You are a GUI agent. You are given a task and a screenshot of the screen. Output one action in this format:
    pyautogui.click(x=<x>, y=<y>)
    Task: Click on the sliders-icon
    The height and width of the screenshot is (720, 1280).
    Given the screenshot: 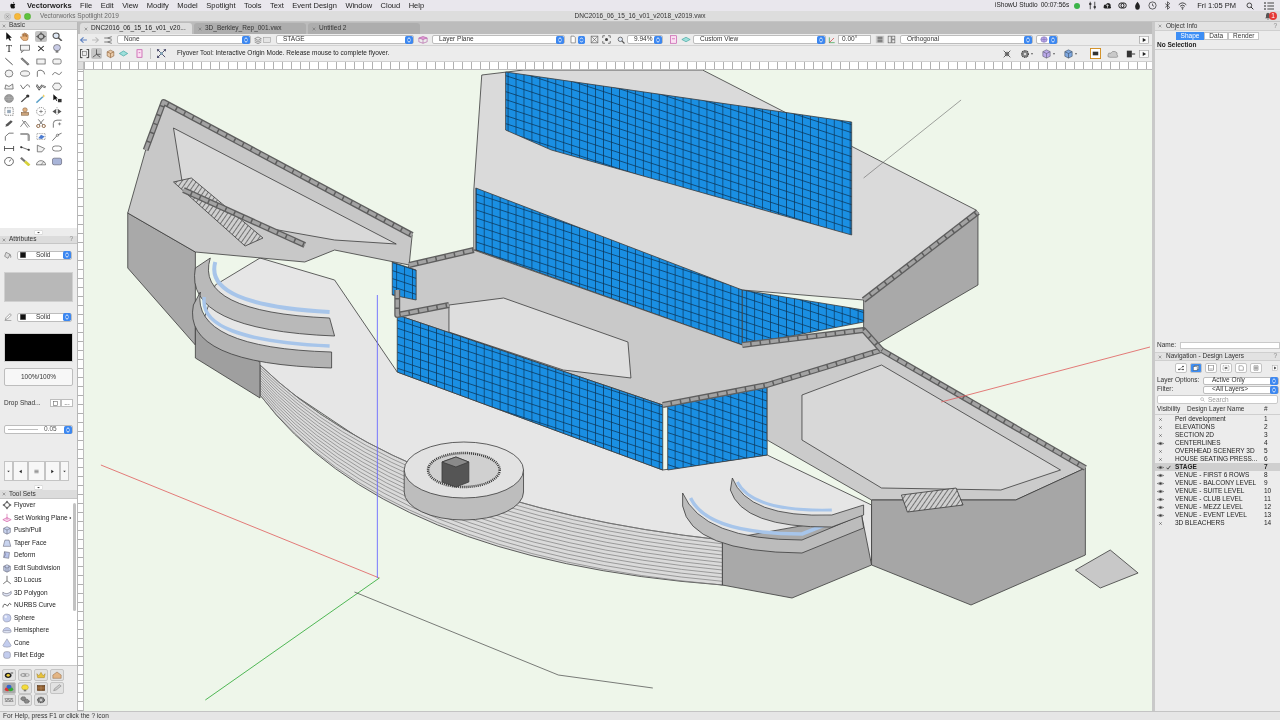 What is the action you would take?
    pyautogui.click(x=1093, y=5)
    